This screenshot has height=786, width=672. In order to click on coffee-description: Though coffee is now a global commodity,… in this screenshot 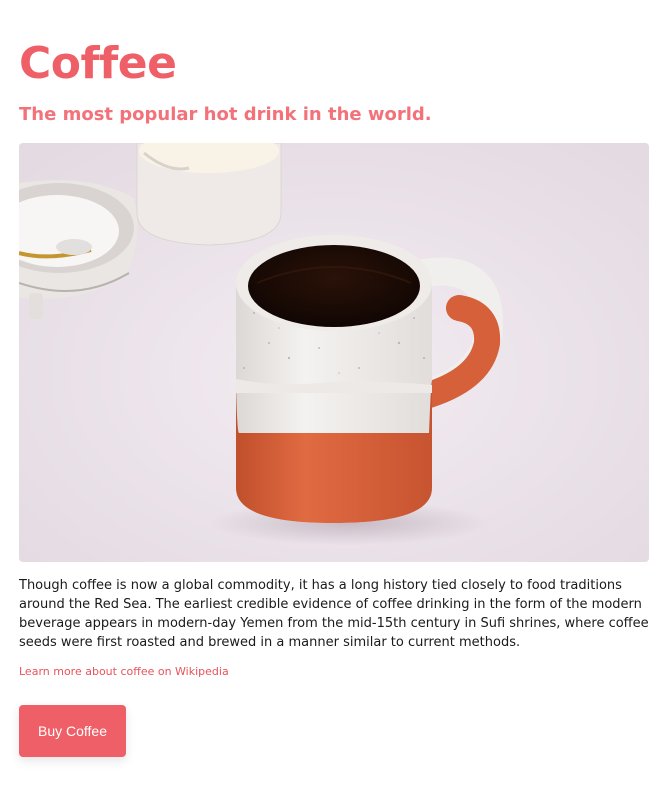, I will do `click(334, 614)`.